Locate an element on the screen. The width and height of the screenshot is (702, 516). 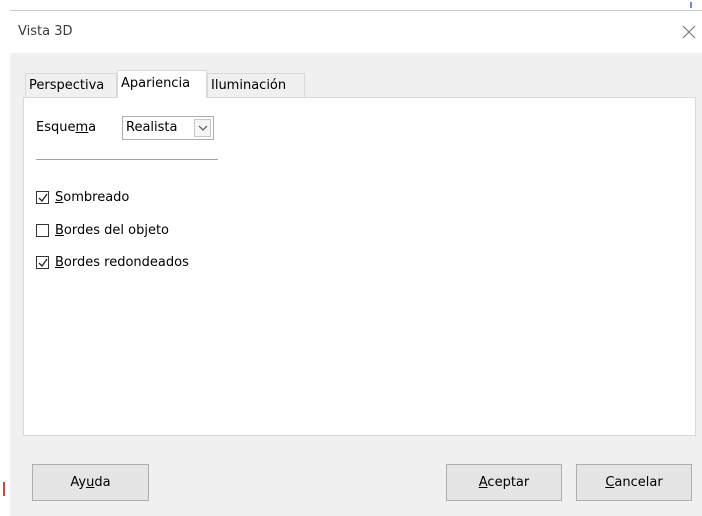
esquema-label: Esquema is located at coordinates (66, 127).